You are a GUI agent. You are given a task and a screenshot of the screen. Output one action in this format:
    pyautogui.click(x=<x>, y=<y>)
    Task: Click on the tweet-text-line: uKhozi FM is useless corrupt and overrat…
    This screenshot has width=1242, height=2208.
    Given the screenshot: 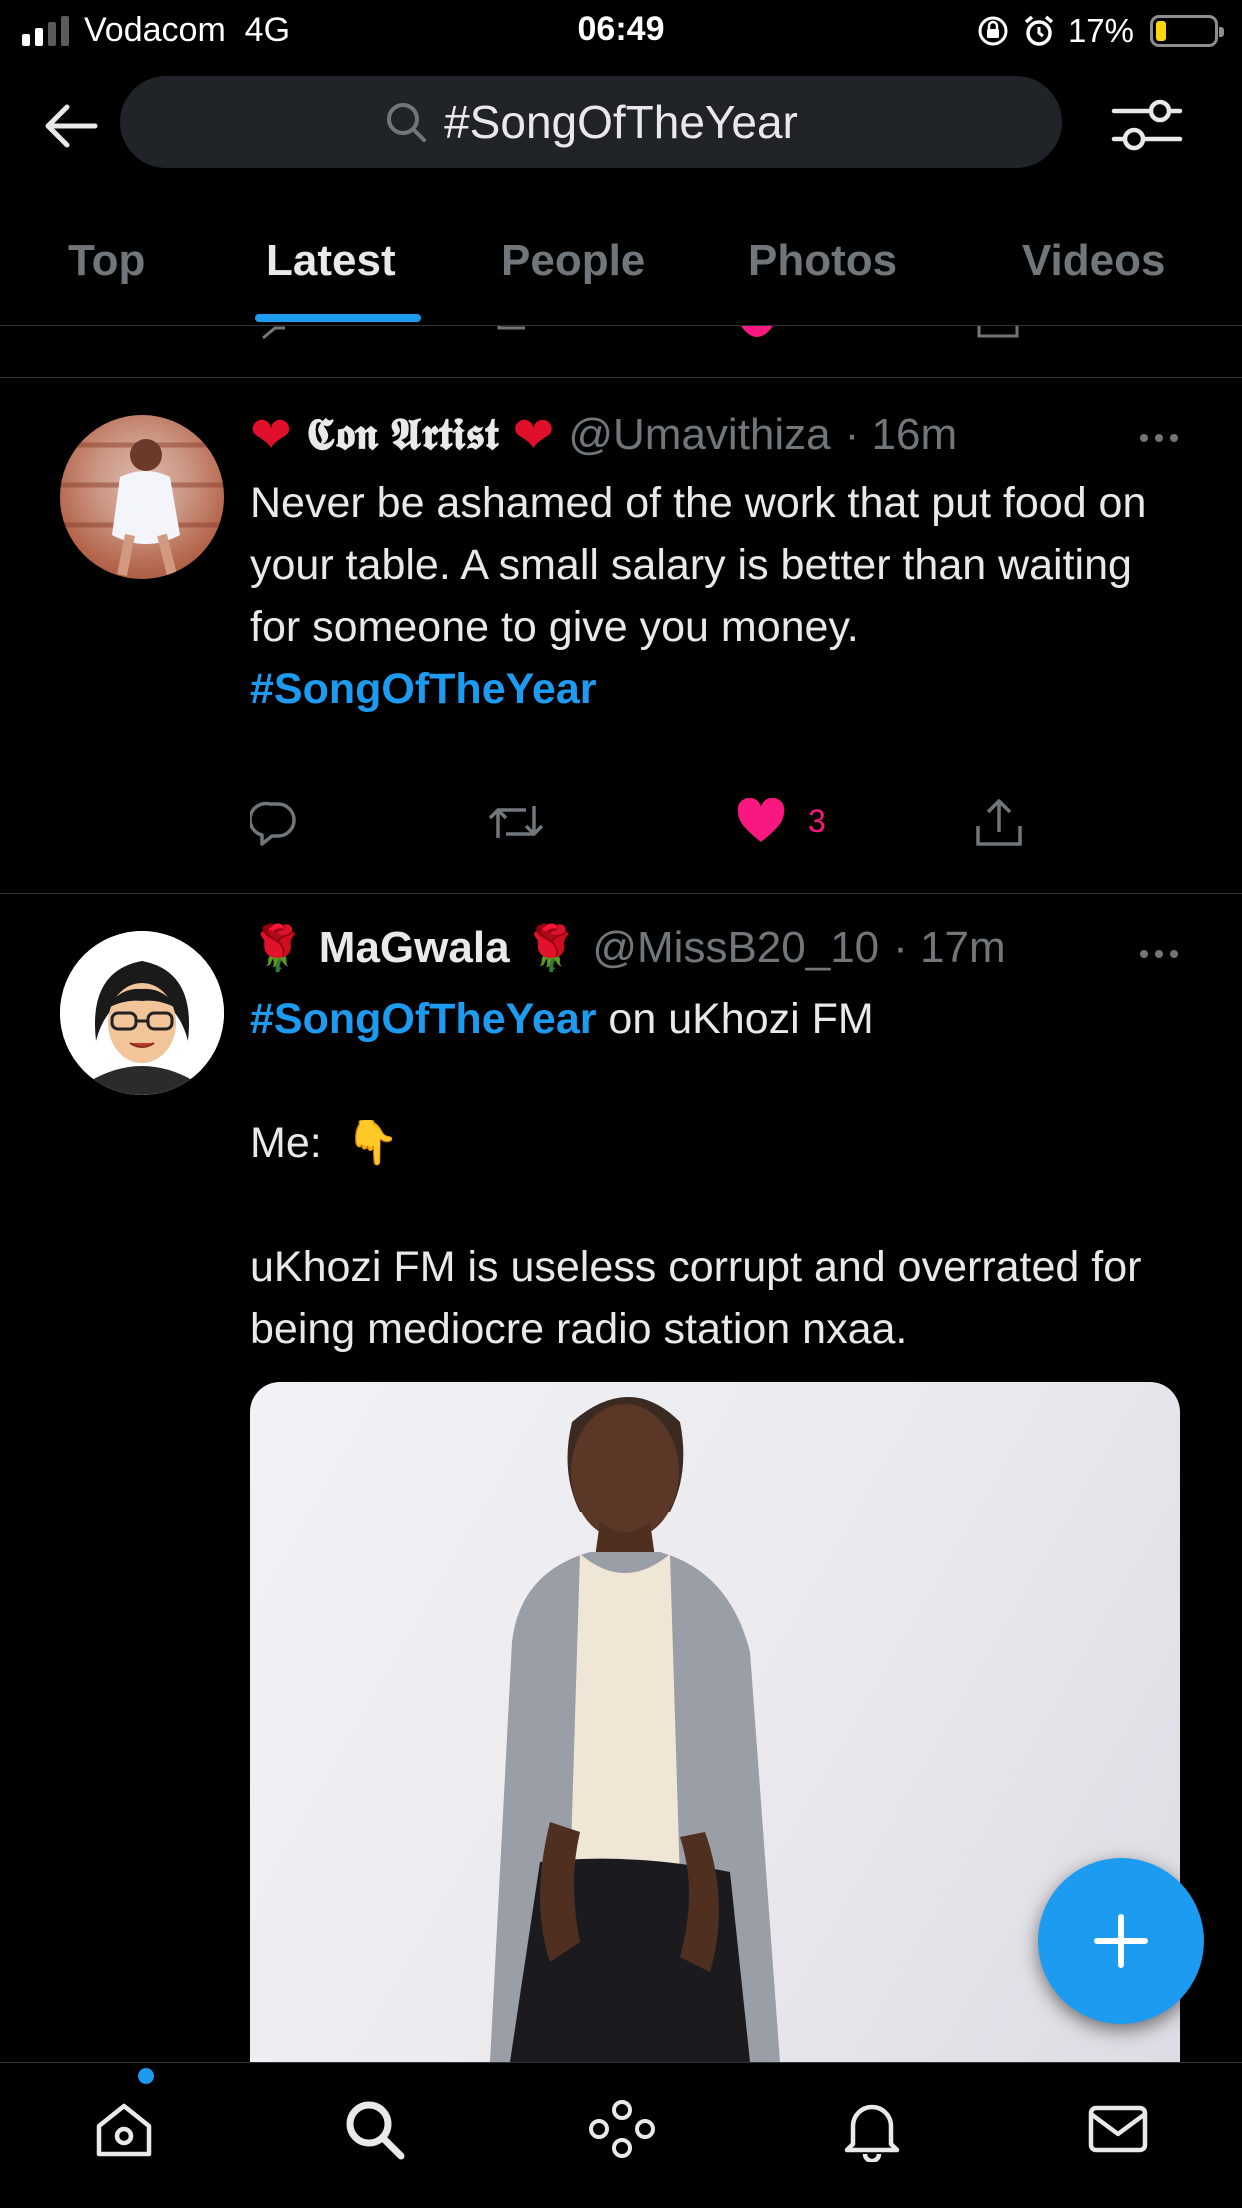 What is the action you would take?
    pyautogui.click(x=696, y=1298)
    